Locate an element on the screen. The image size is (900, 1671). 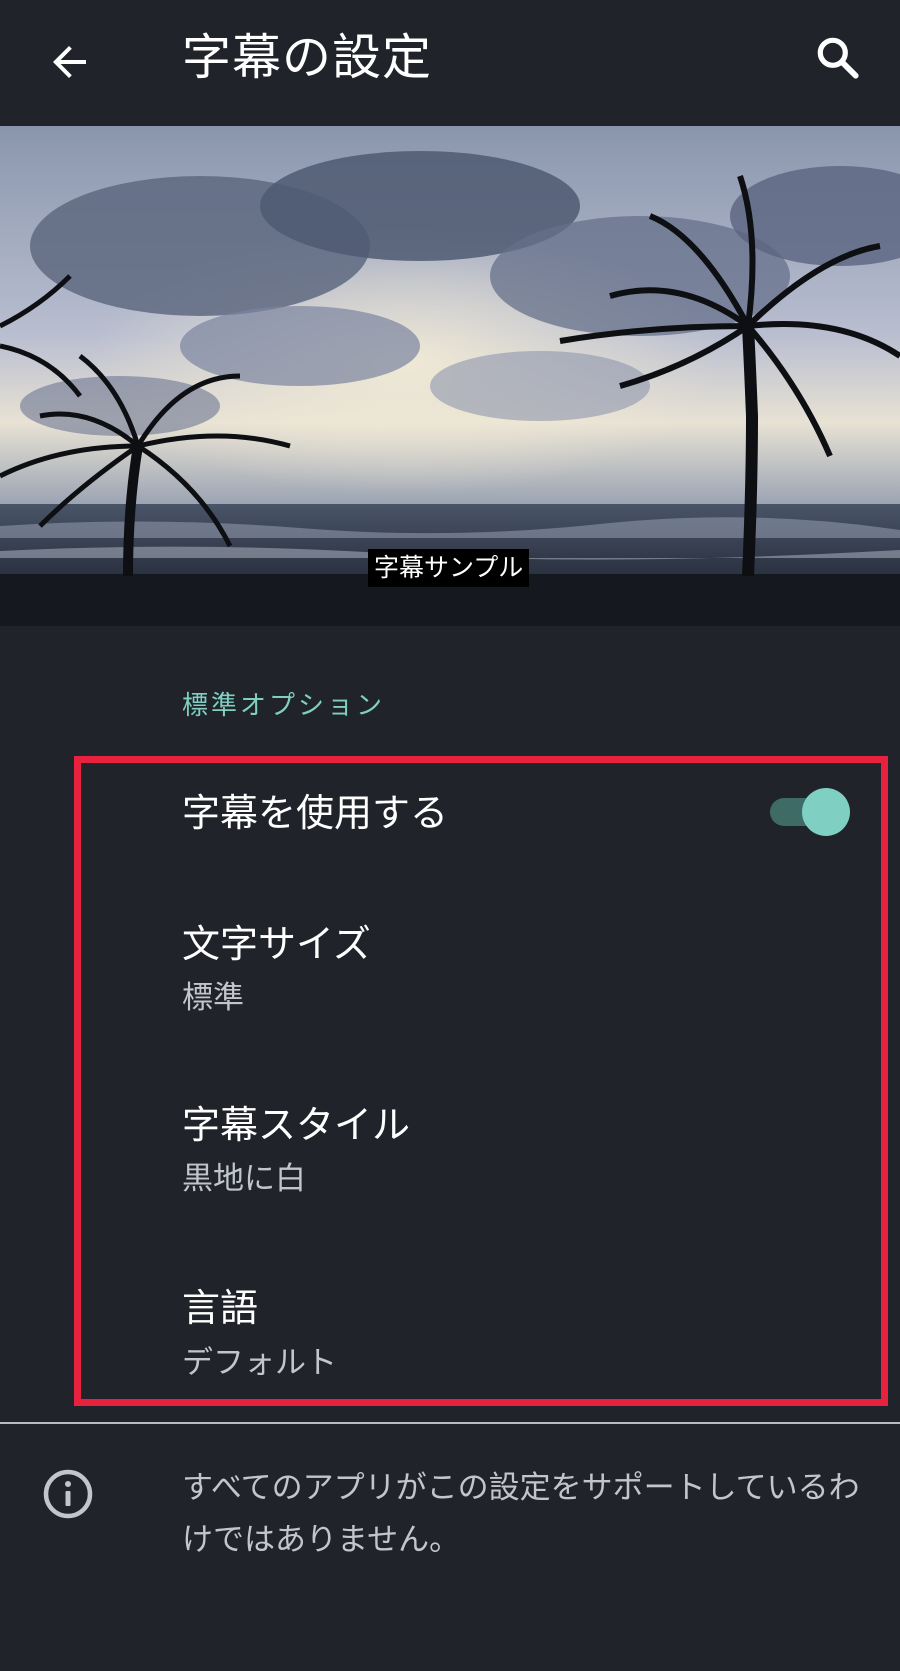
use-captions-row: 字幕を使用する is located at coordinates (450, 815).